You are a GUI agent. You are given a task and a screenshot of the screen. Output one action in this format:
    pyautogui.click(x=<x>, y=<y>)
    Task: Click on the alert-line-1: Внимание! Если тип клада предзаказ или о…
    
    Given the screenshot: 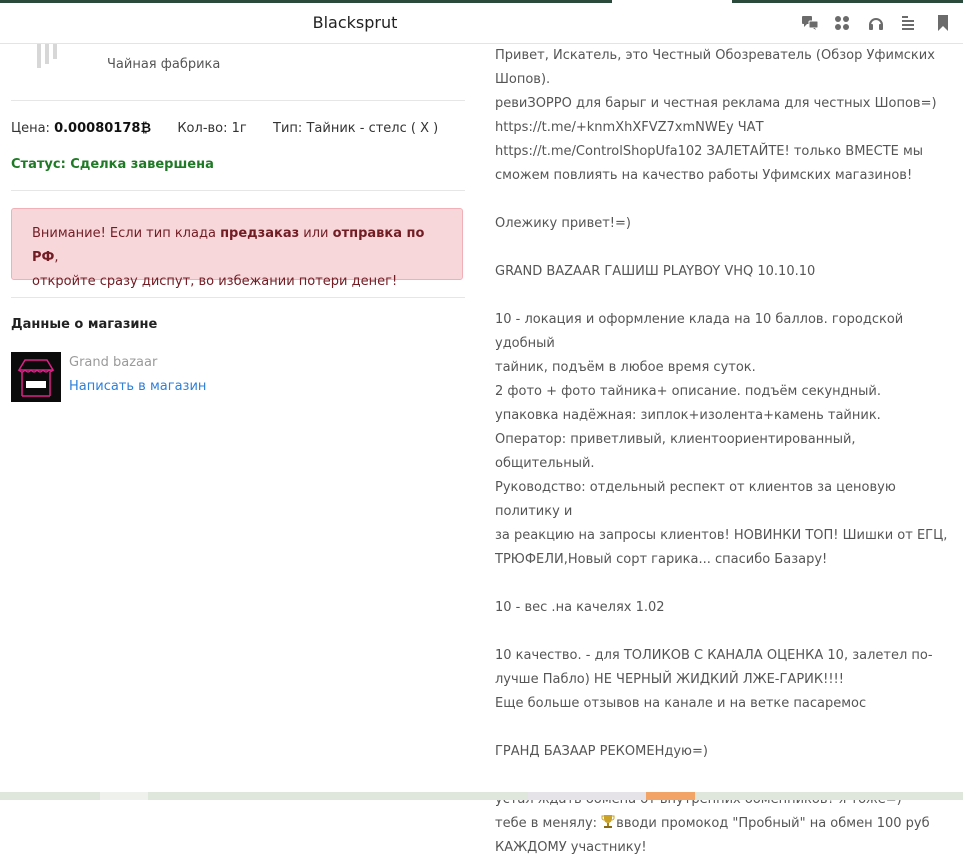 What is the action you would take?
    pyautogui.click(x=228, y=245)
    